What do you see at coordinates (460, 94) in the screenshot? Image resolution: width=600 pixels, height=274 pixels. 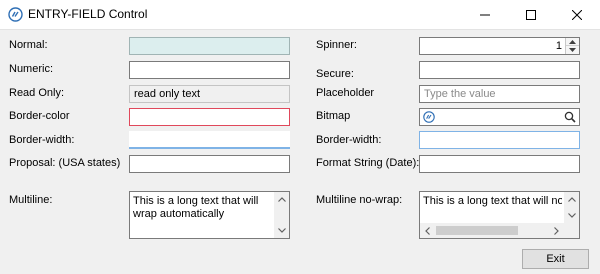 I see `placeholder-text: Type the value` at bounding box center [460, 94].